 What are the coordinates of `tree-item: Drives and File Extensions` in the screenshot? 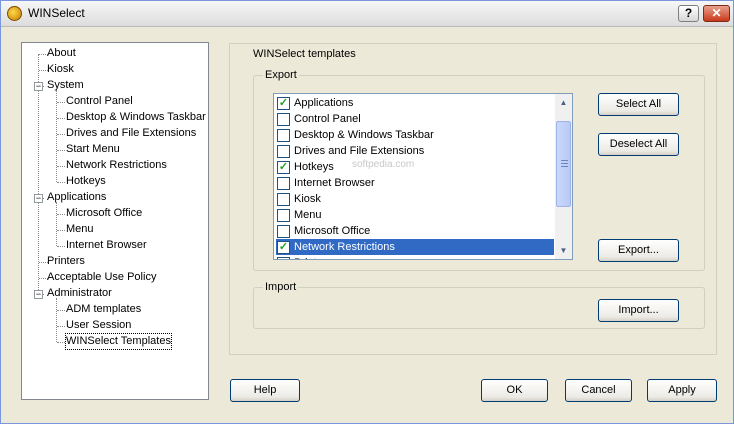 It's located at (131, 133).